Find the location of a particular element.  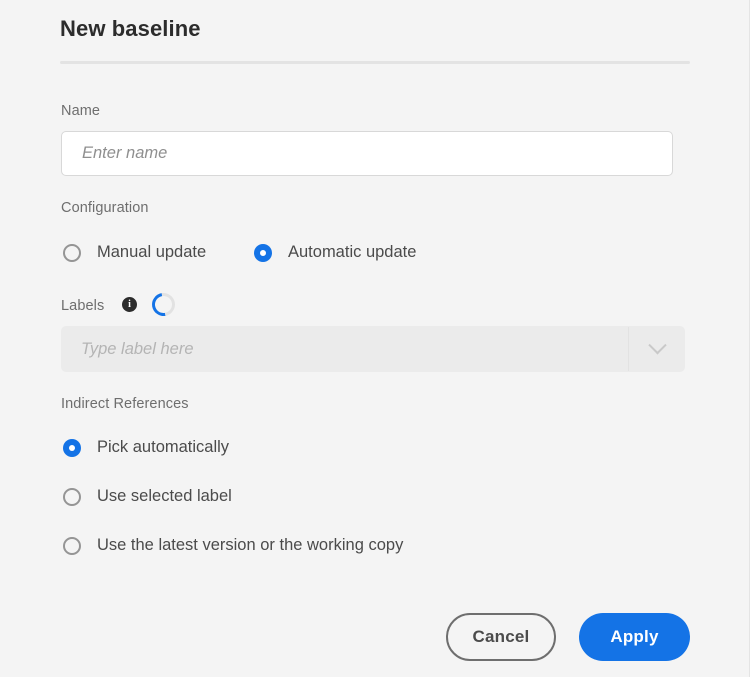

radio-use-selected-label: Use selected label is located at coordinates (147, 496).